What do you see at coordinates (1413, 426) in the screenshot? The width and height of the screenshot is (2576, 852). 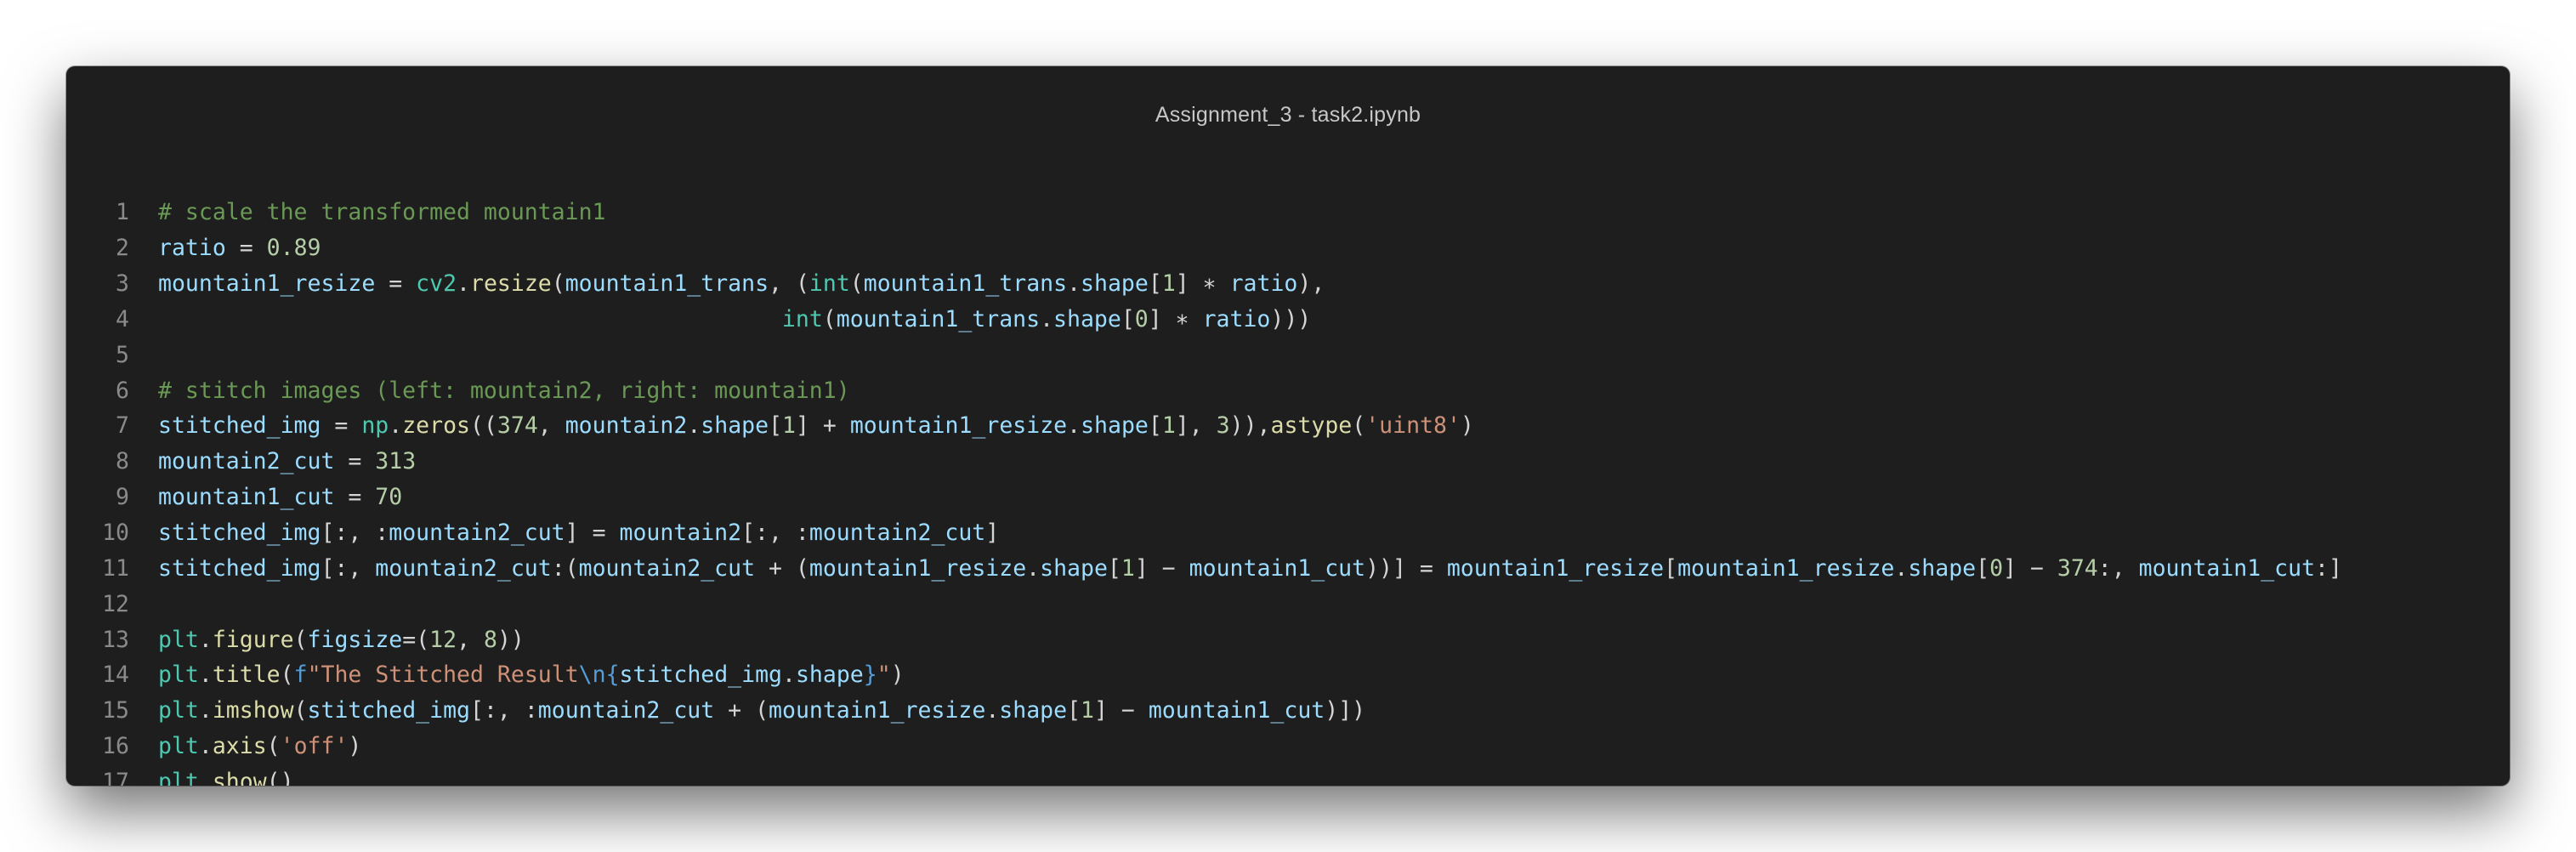 I see `code-token: 'uint8'` at bounding box center [1413, 426].